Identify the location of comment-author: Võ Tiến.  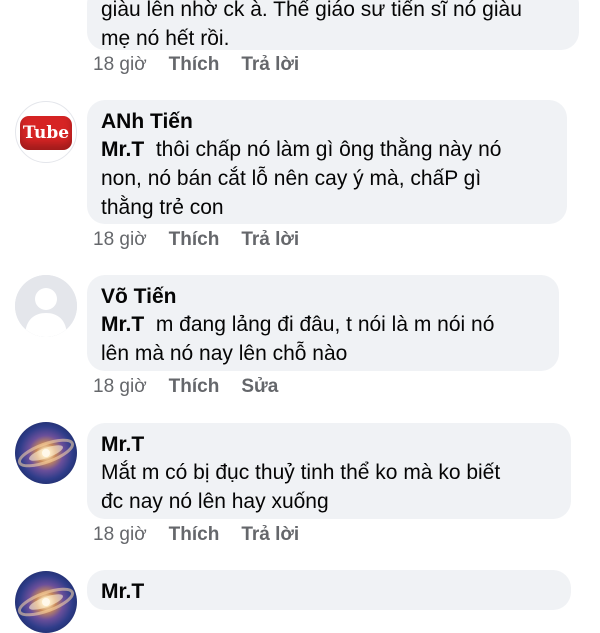
(323, 297).